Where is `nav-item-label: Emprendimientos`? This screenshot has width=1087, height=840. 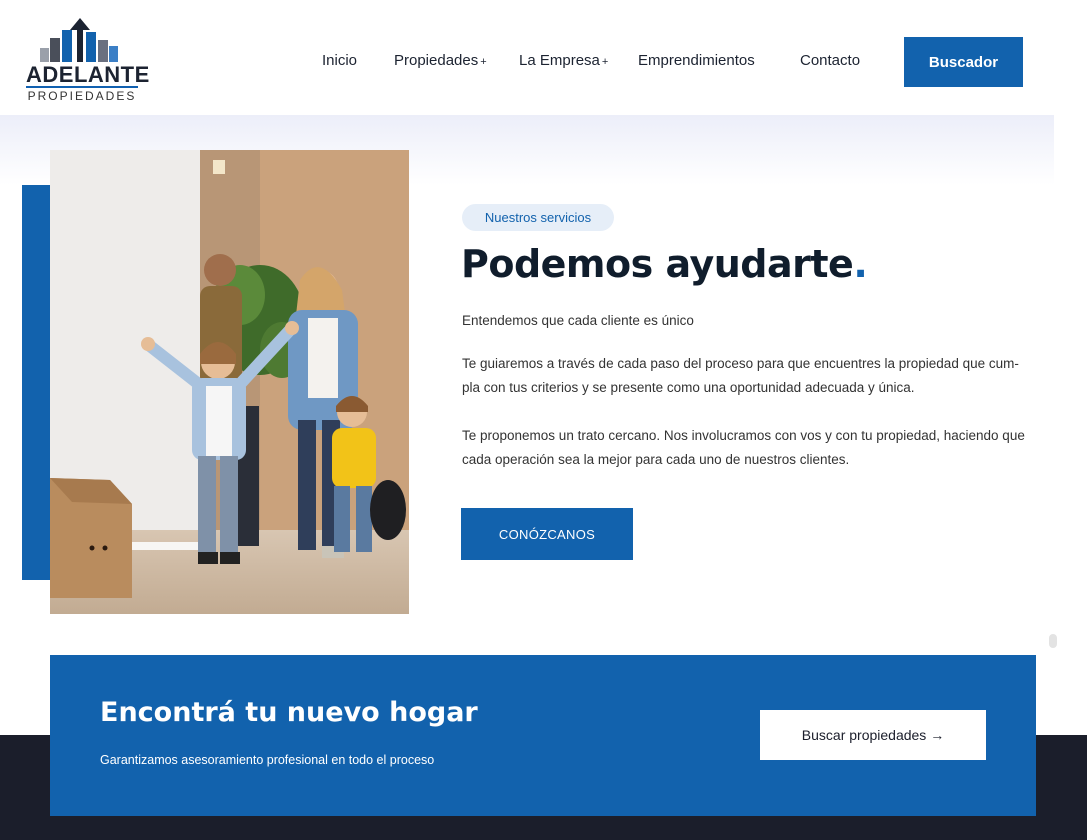
nav-item-label: Emprendimientos is located at coordinates (696, 60).